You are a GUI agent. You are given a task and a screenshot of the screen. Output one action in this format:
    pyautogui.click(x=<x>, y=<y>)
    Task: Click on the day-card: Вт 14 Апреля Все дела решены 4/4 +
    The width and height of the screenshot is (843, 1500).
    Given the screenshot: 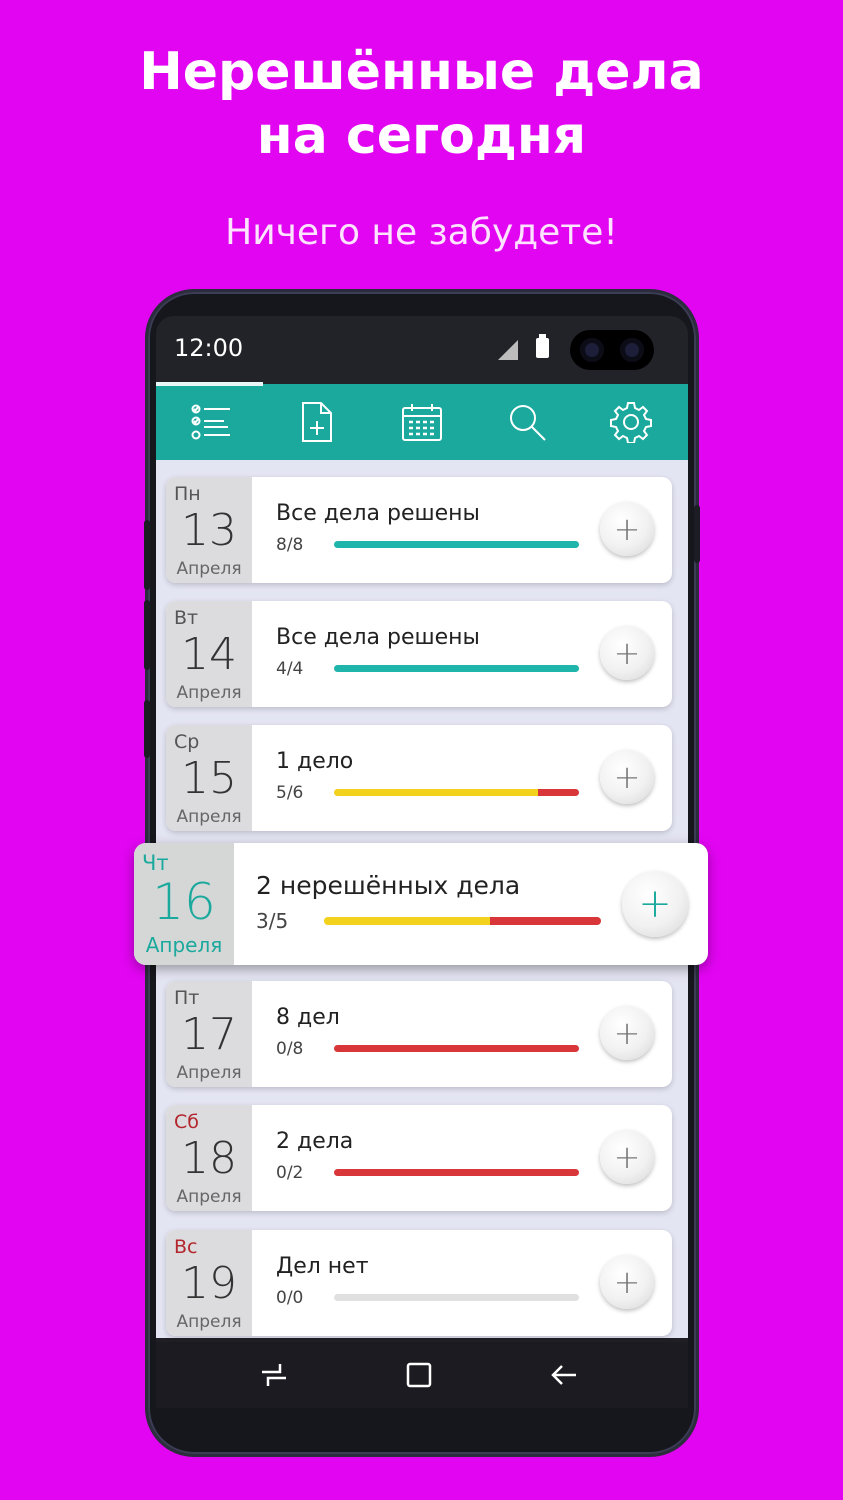 What is the action you would take?
    pyautogui.click(x=419, y=654)
    